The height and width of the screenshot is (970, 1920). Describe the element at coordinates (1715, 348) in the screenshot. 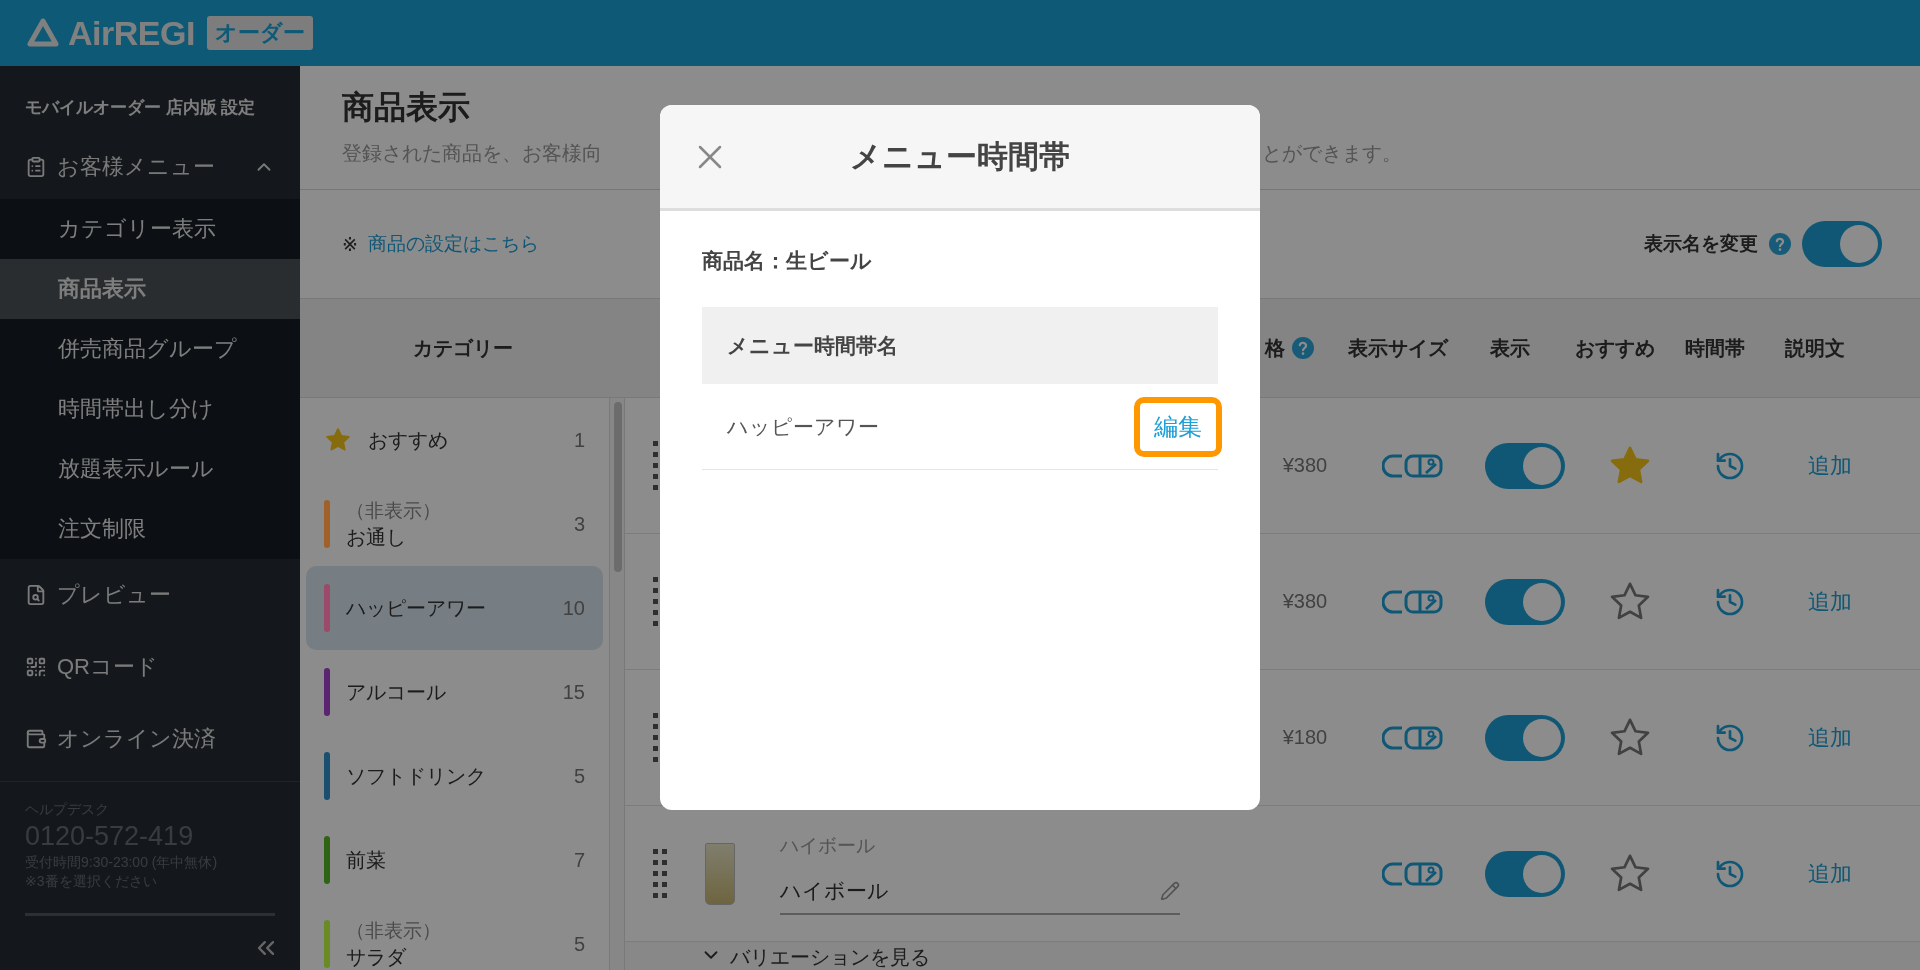

I see `column-header: 時間帯` at that location.